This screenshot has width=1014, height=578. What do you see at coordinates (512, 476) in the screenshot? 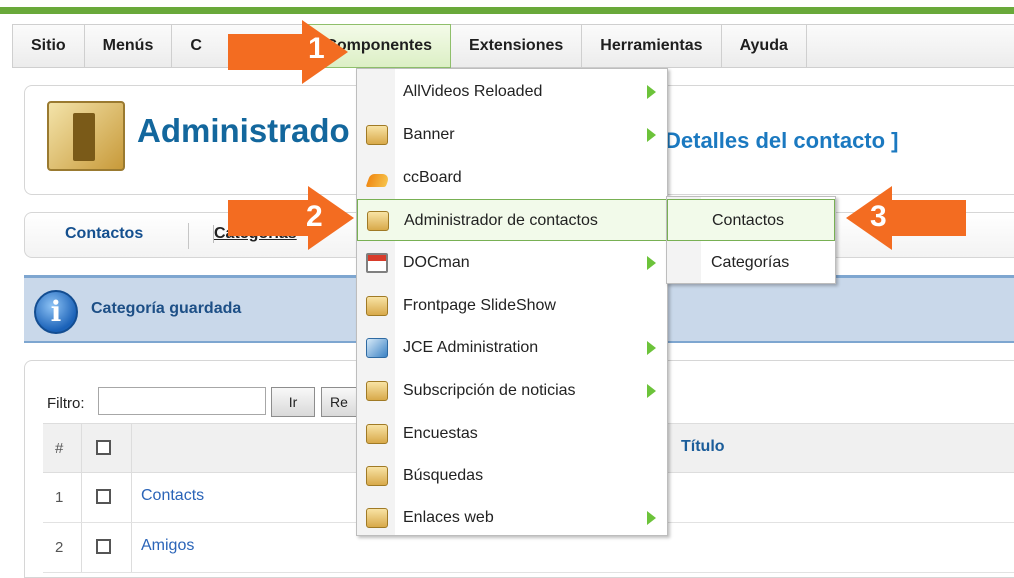
I see `menu-item-busquedas: Búsquedas` at bounding box center [512, 476].